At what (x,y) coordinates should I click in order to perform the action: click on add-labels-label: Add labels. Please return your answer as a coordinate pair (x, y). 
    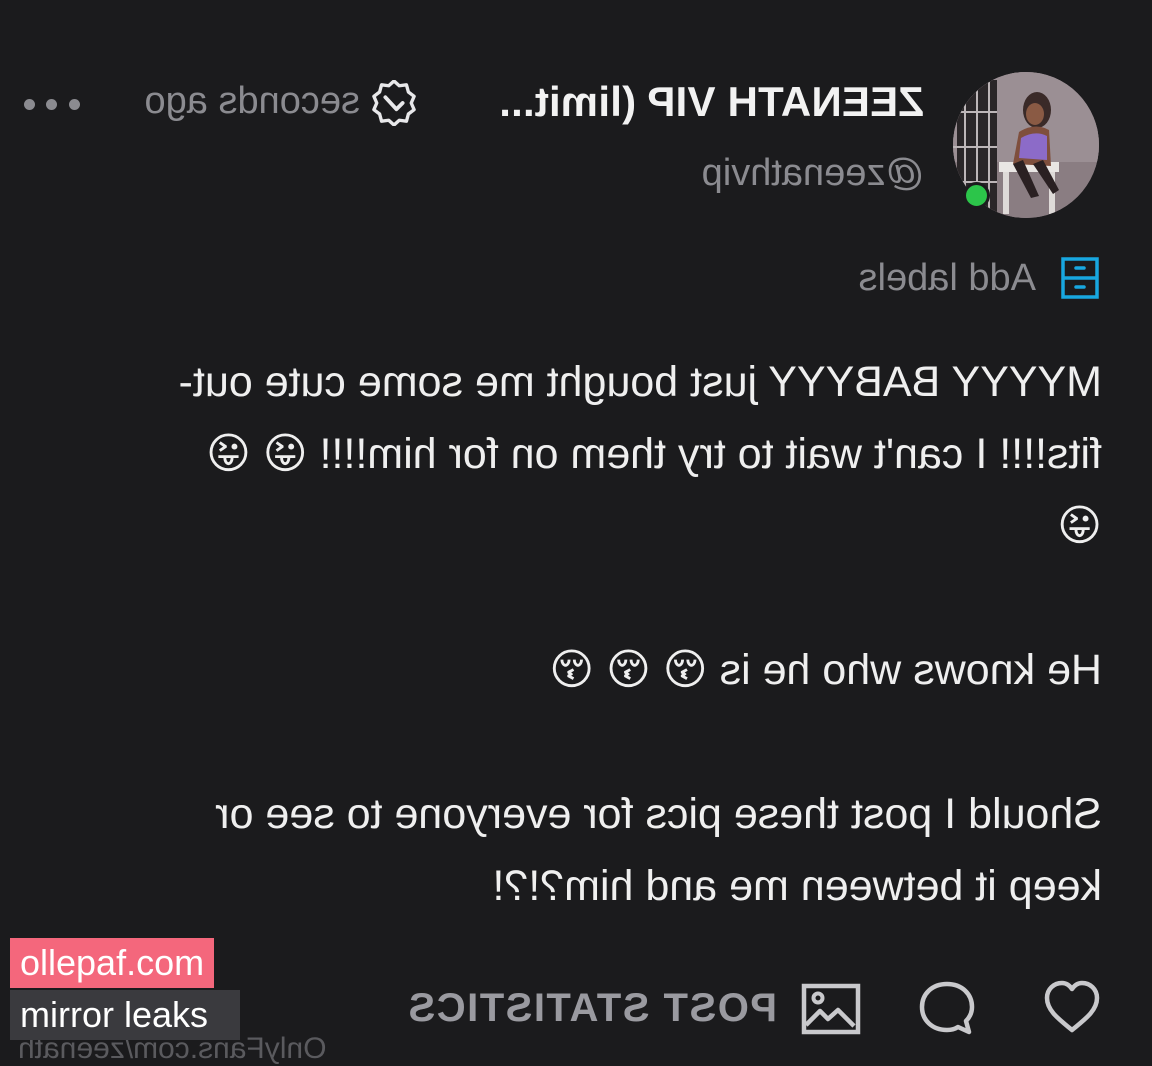
    Looking at the image, I should click on (947, 277).